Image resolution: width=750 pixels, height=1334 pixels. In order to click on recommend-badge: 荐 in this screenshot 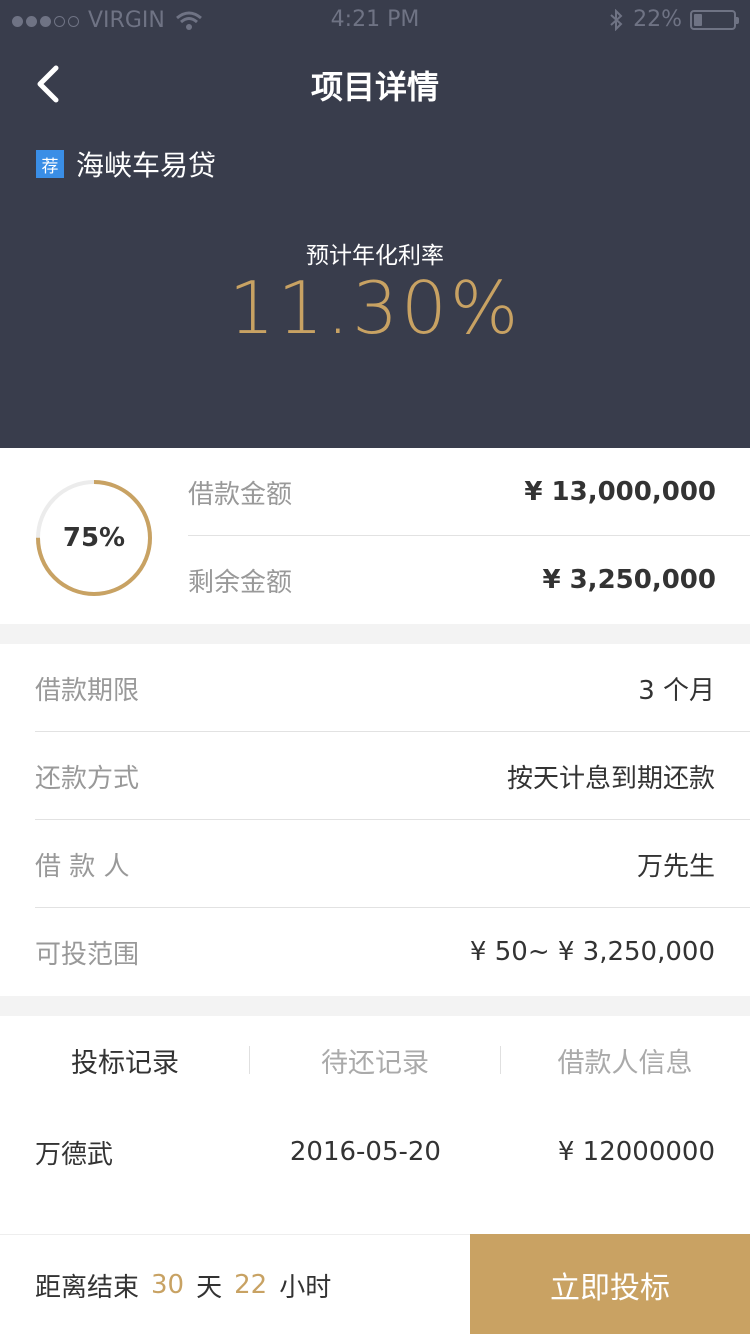, I will do `click(50, 164)`.